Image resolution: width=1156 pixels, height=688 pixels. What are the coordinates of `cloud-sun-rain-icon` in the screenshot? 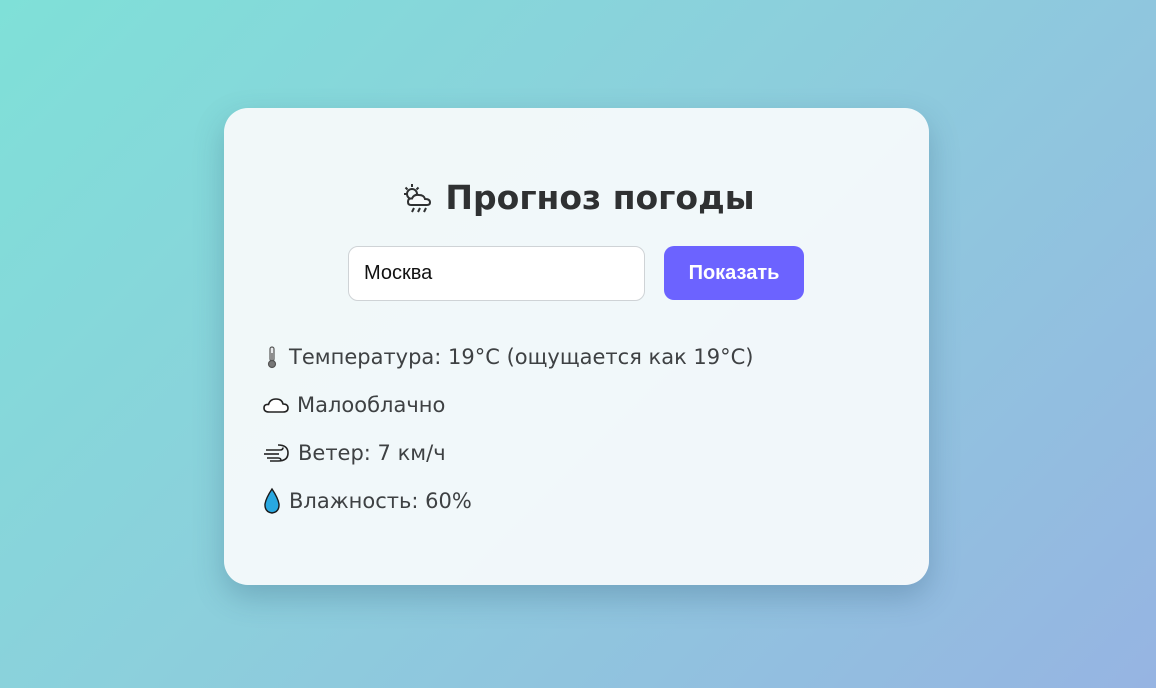 It's located at (418, 197).